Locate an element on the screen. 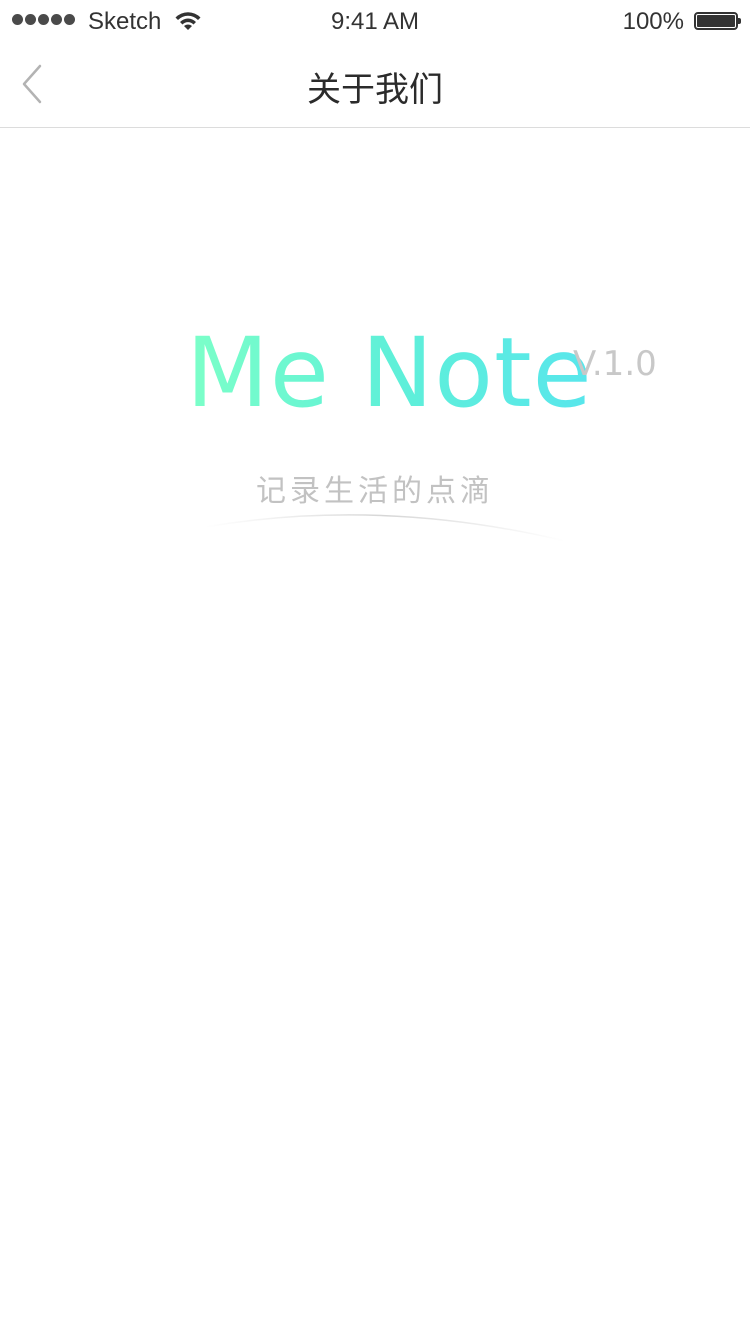  navigation-bar: 关于我们 is located at coordinates (375, 84).